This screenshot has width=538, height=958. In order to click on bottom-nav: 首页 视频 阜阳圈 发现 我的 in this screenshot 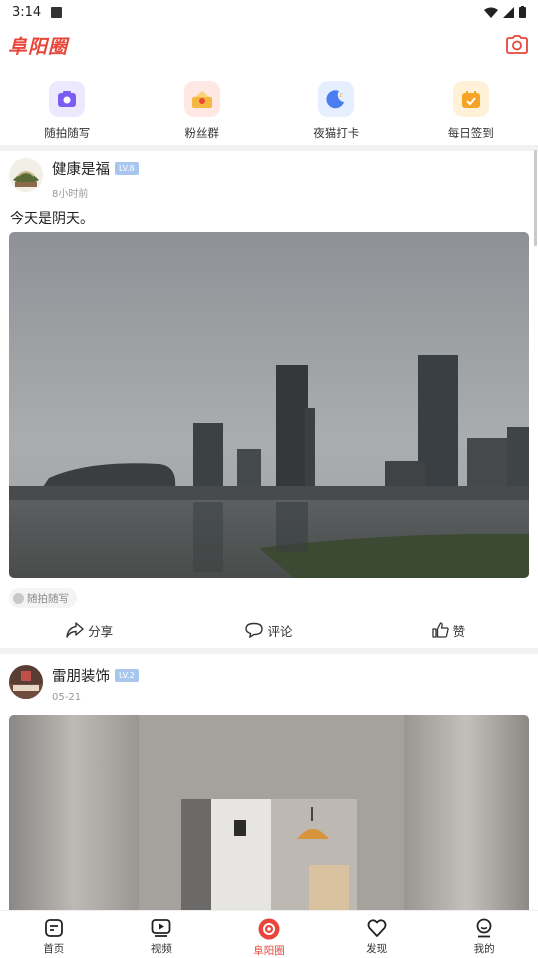, I will do `click(269, 934)`.